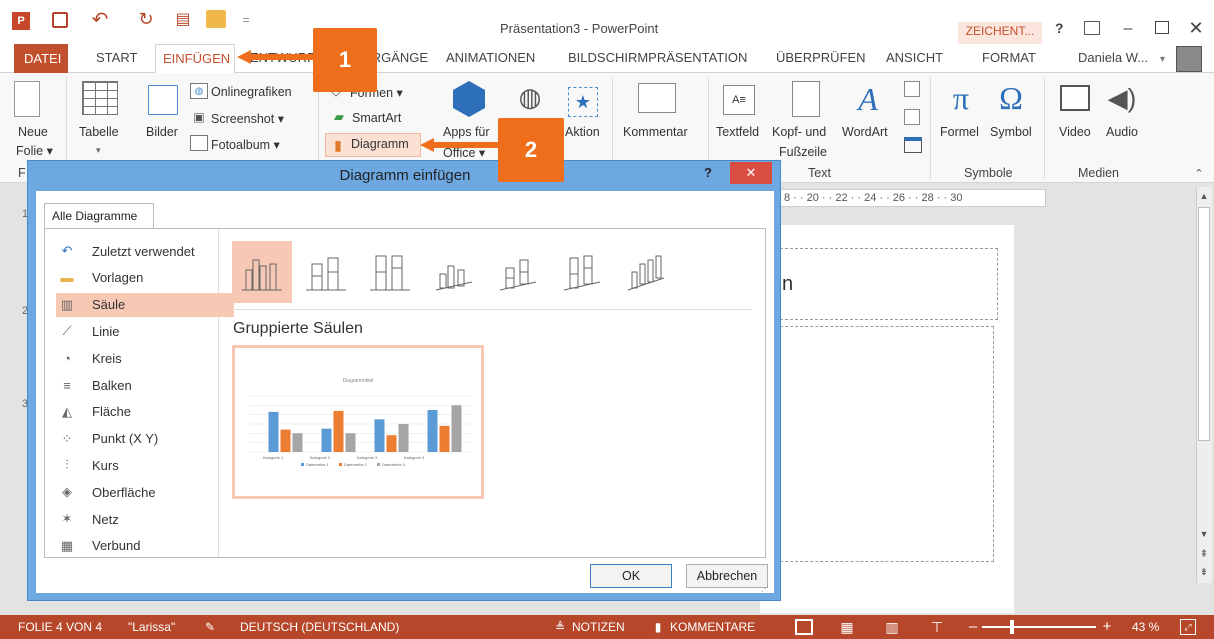  Describe the element at coordinates (1011, 98) in the screenshot. I see `symbol-icon: Ω` at that location.